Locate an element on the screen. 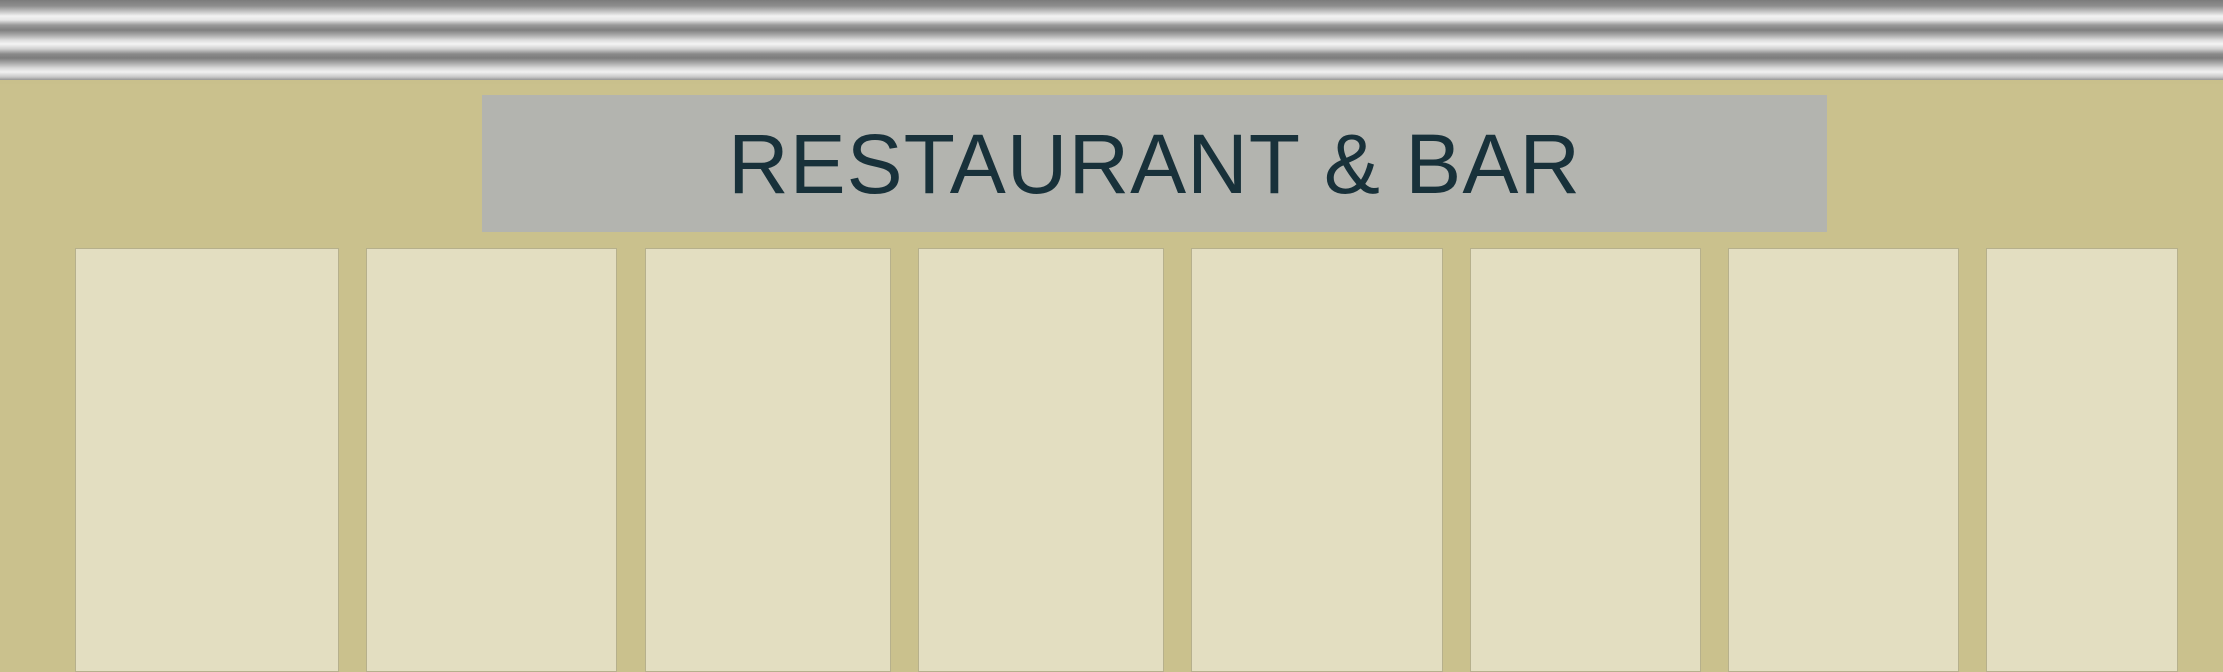 The height and width of the screenshot is (672, 2223). sign-text: RESTAURANT & BAR is located at coordinates (1154, 163).